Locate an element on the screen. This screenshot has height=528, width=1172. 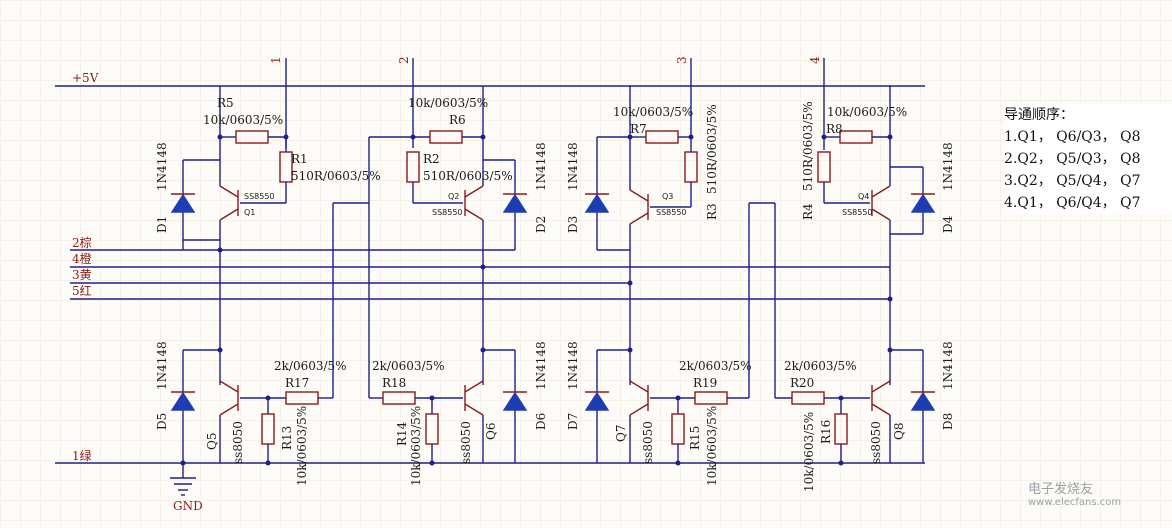
r13-value: 10k/0603/5% is located at coordinates (302, 446).